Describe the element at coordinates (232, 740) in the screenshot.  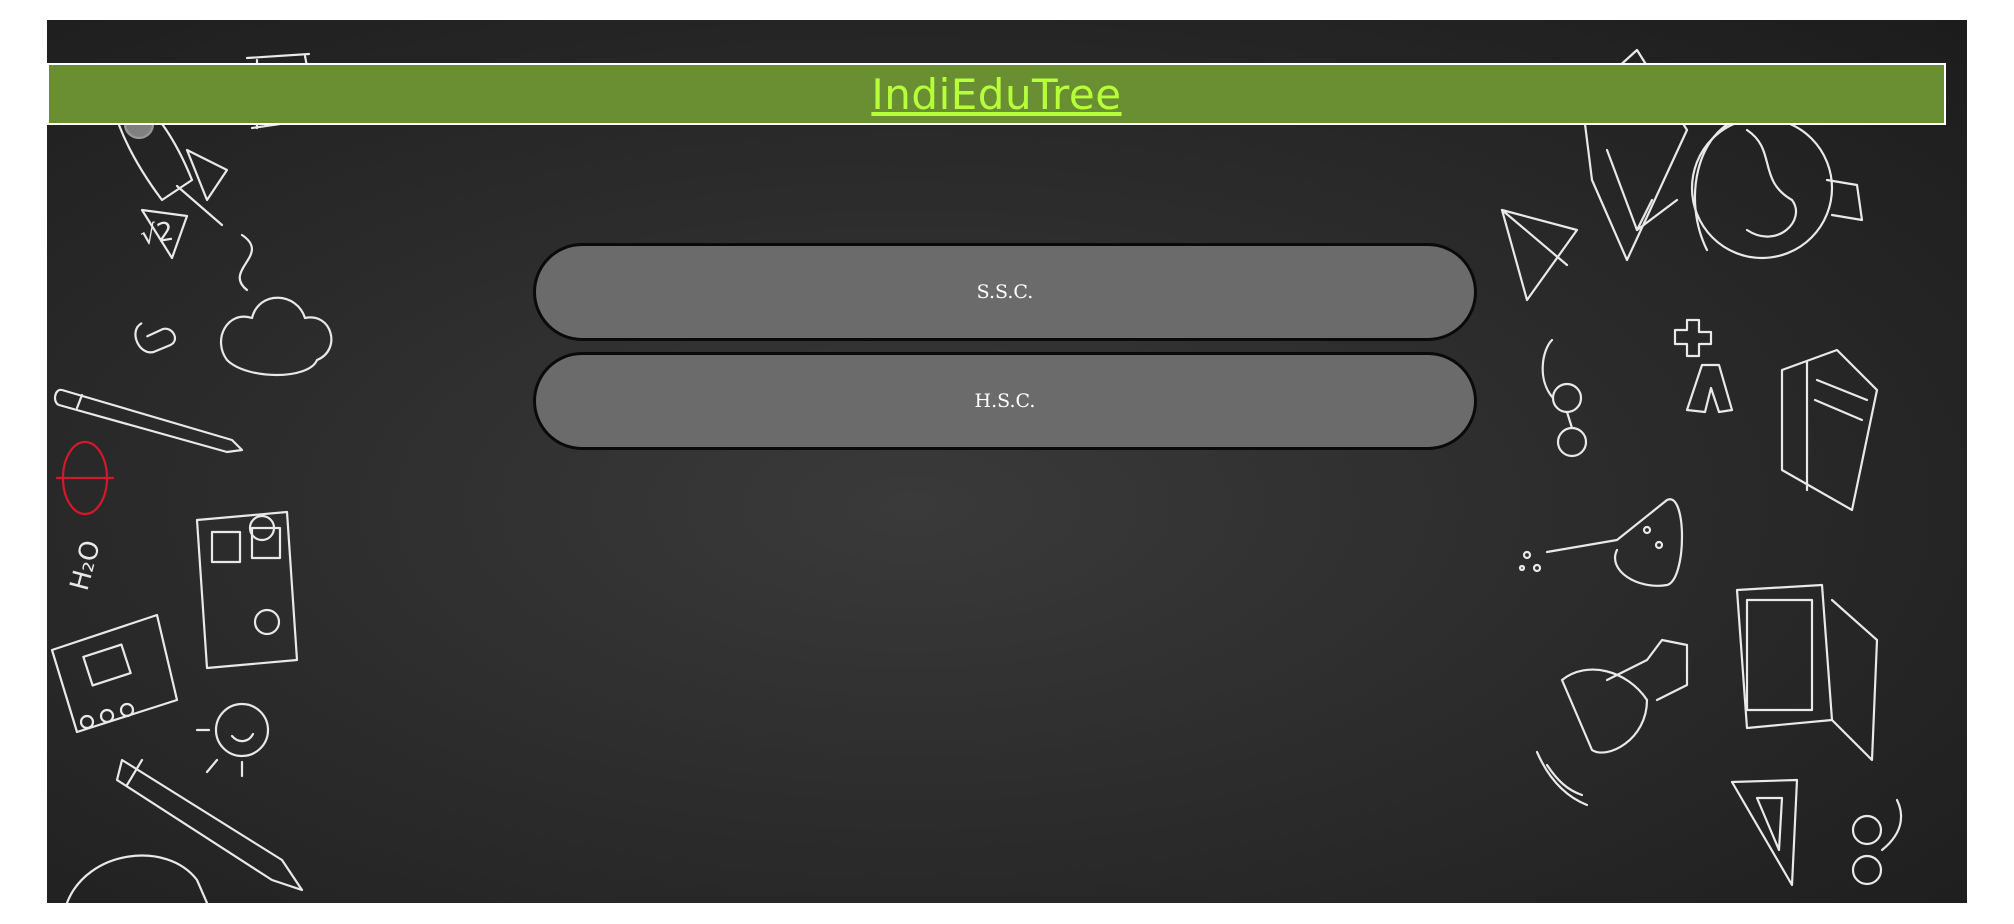
I see `sun-icon` at that location.